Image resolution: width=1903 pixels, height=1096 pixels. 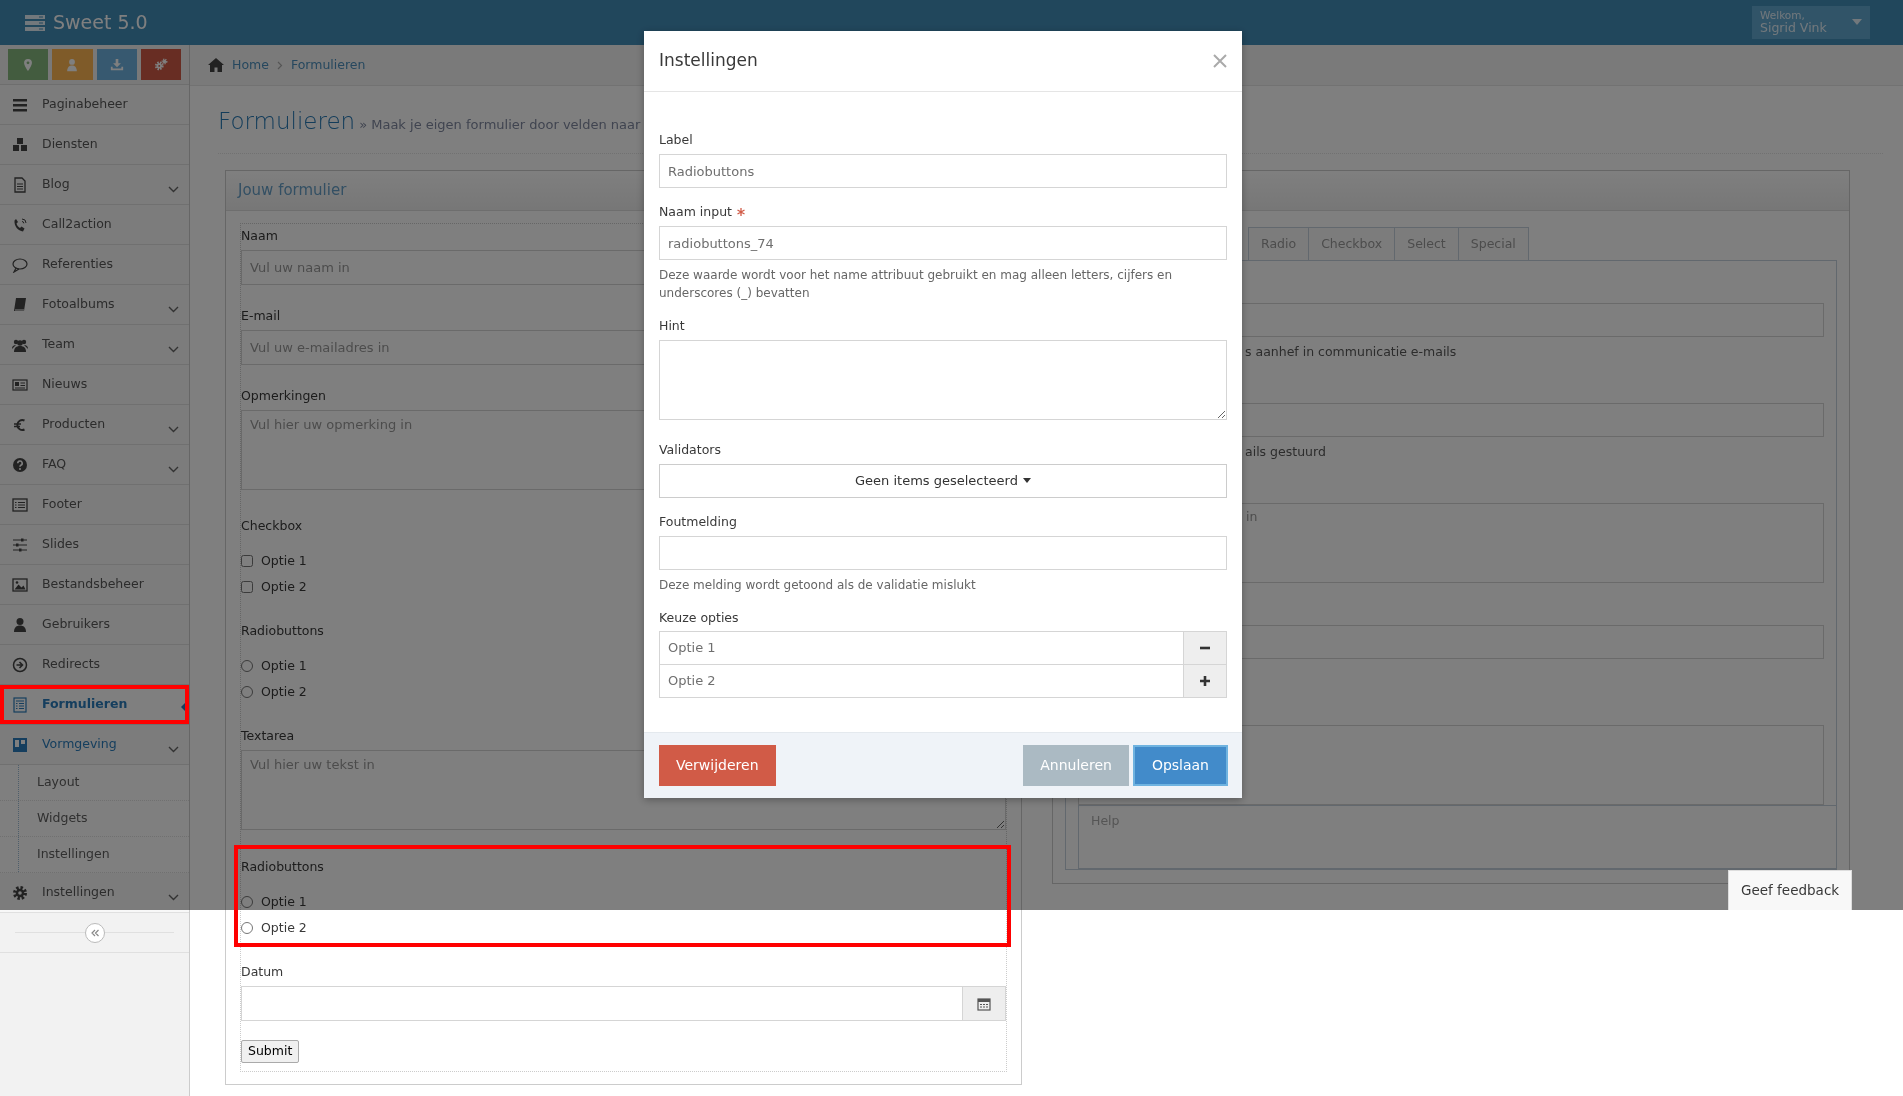 What do you see at coordinates (676, 140) in the screenshot?
I see `field-label: Label` at bounding box center [676, 140].